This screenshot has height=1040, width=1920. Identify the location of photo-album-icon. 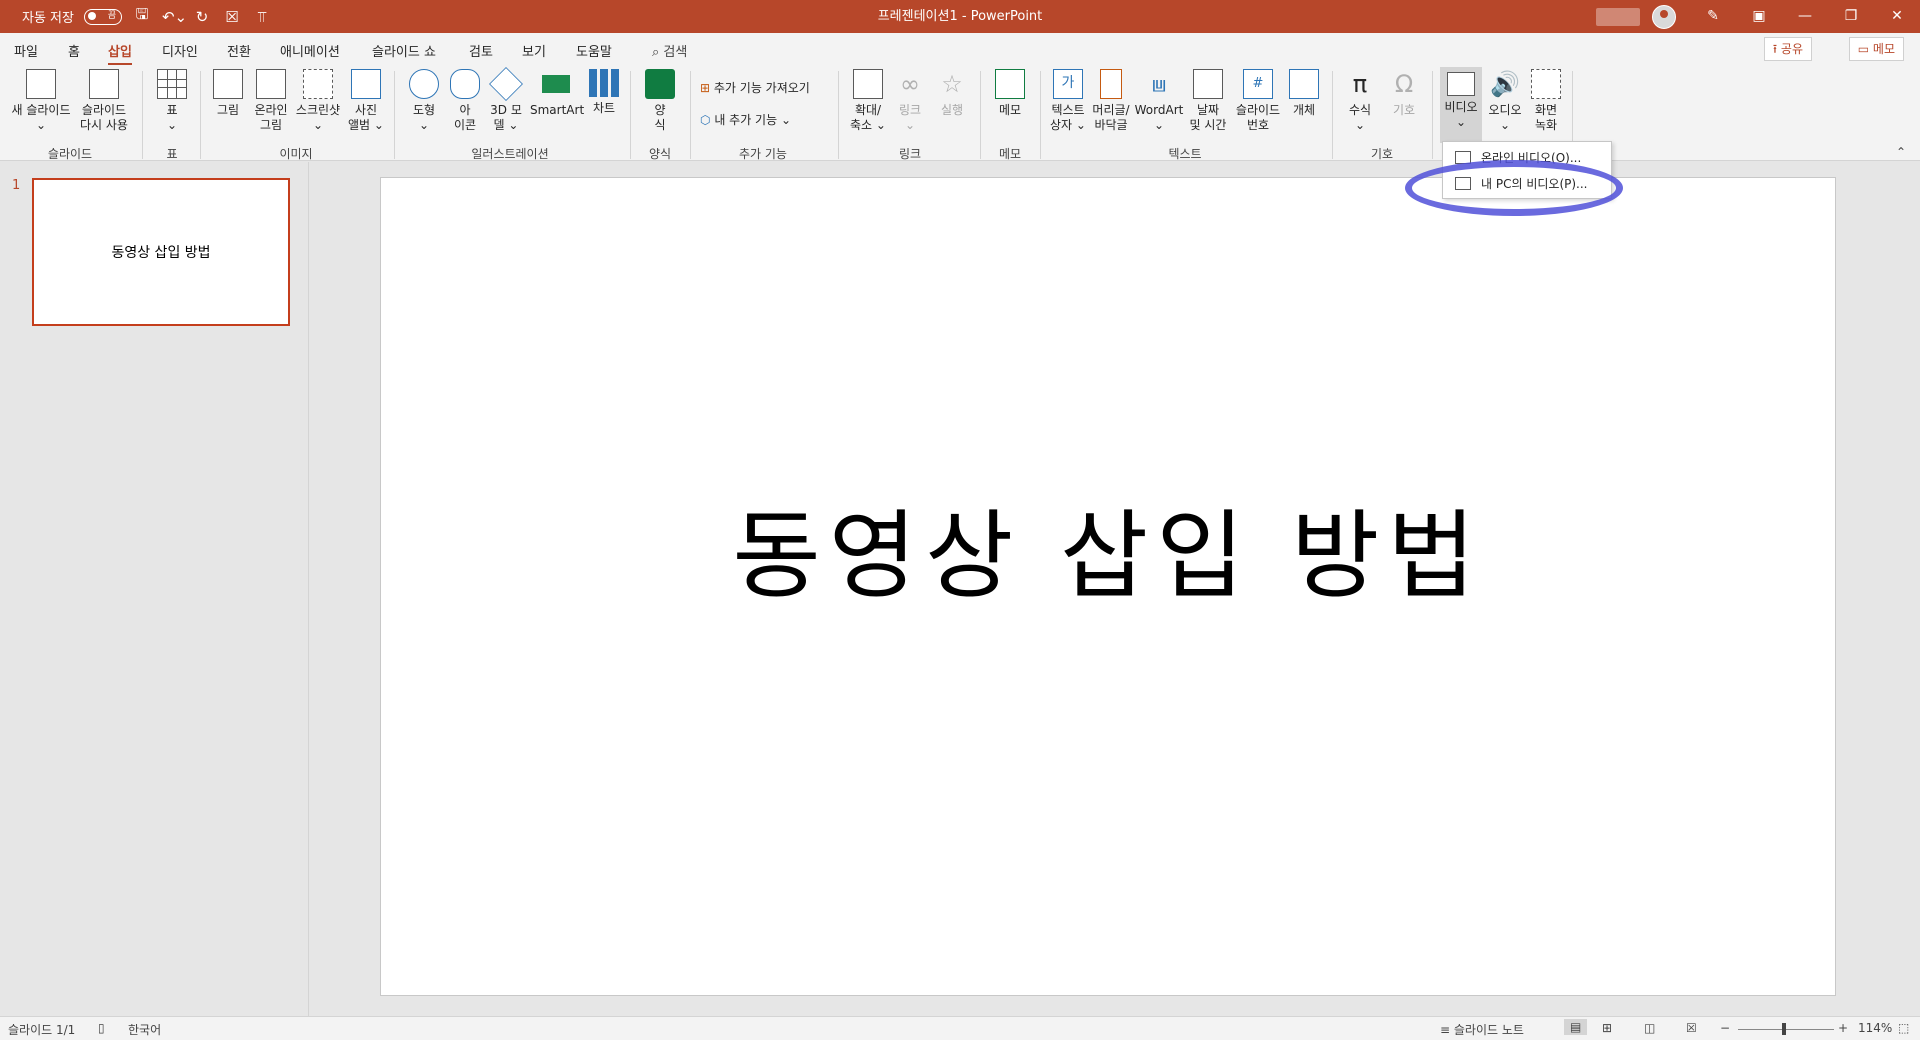
(366, 84).